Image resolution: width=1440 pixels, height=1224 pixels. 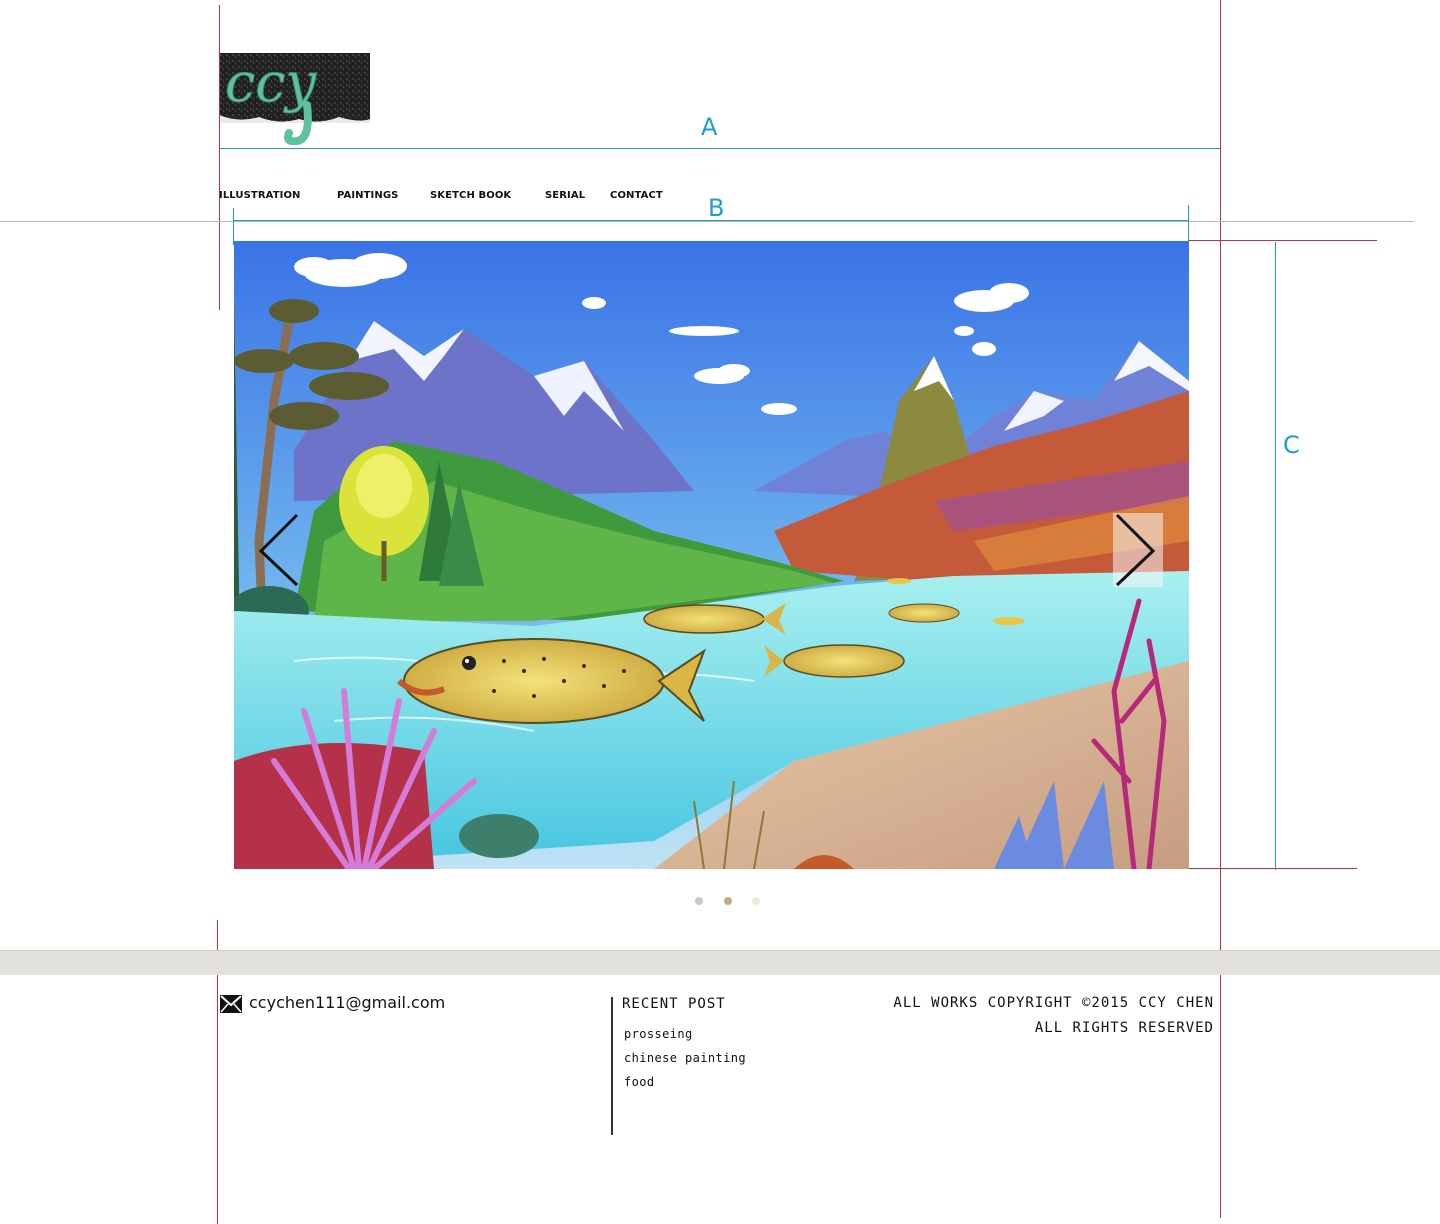 What do you see at coordinates (1124, 1028) in the screenshot?
I see `copyright-line-2: ALL RIGHTS RESERVED` at bounding box center [1124, 1028].